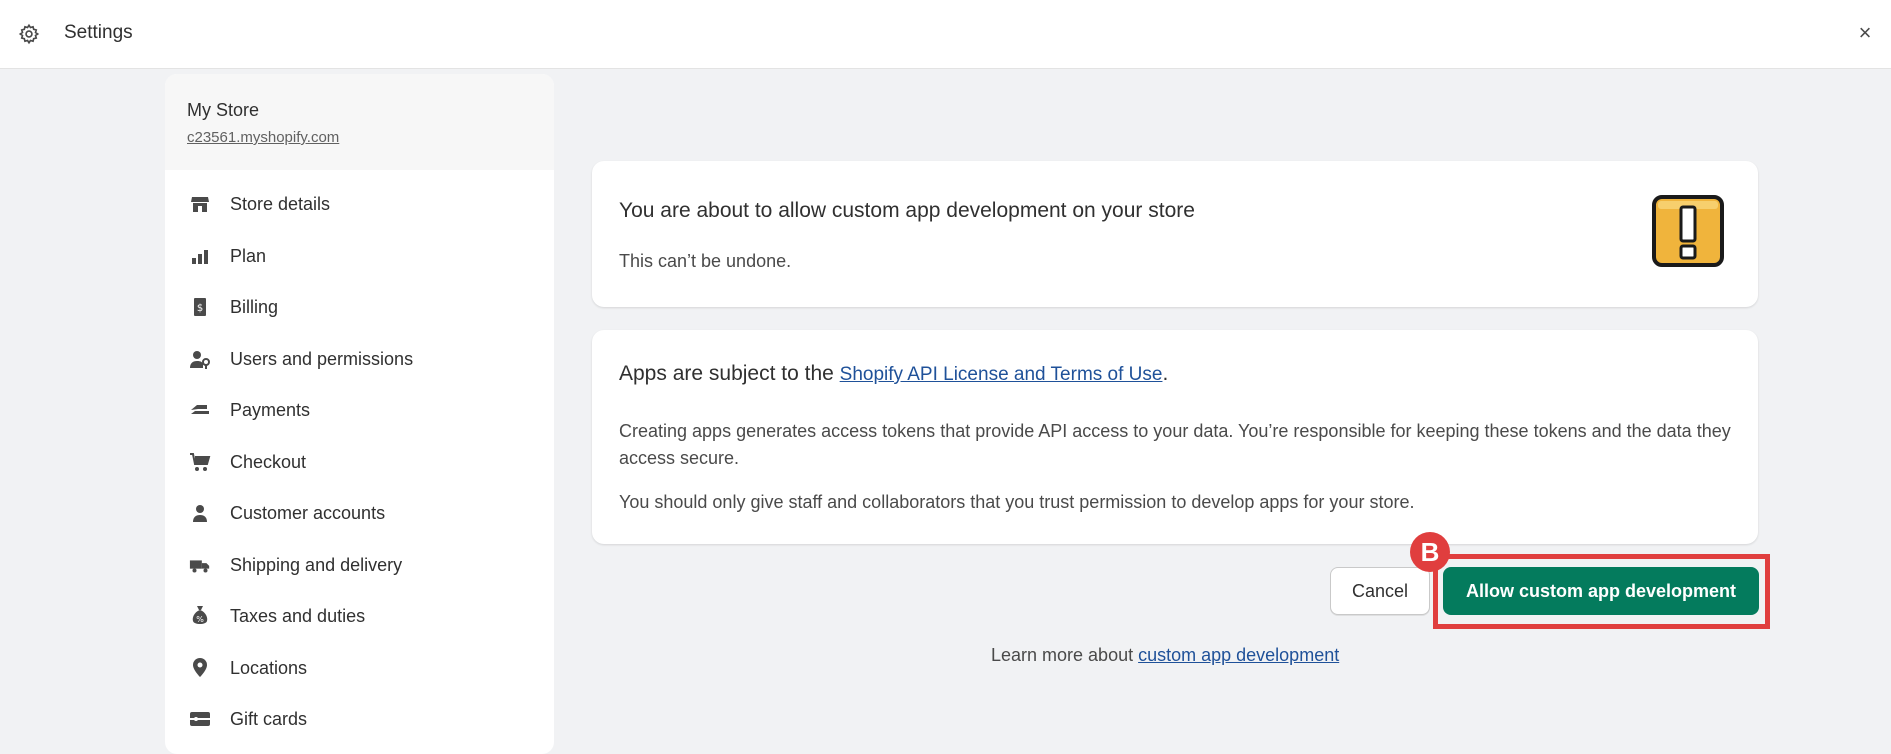 Image resolution: width=1891 pixels, height=754 pixels. What do you see at coordinates (269, 718) in the screenshot?
I see `sidebar-item-label: Gift cards` at bounding box center [269, 718].